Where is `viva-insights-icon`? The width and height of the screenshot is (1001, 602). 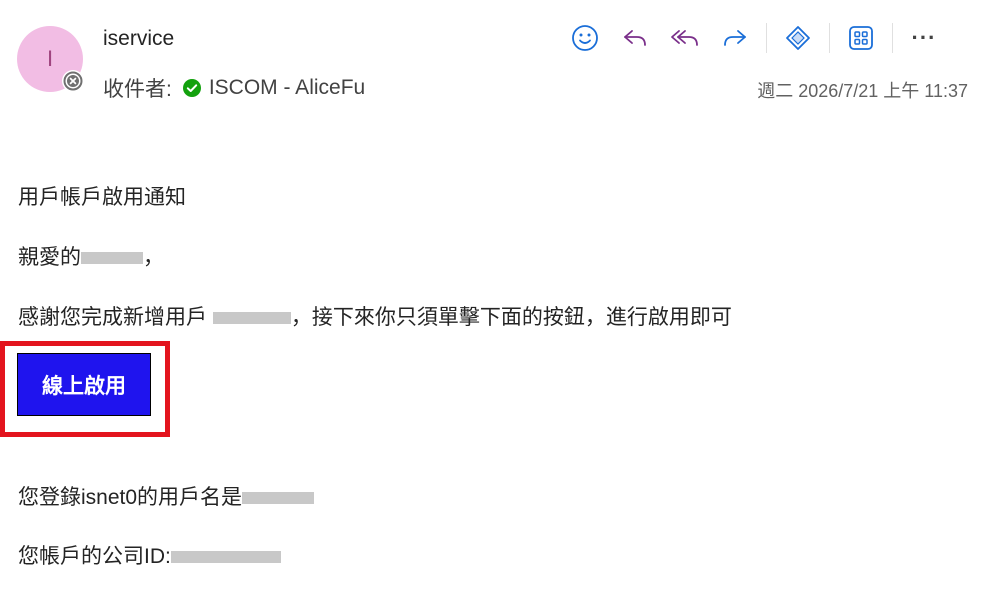
viva-insights-icon is located at coordinates (798, 38).